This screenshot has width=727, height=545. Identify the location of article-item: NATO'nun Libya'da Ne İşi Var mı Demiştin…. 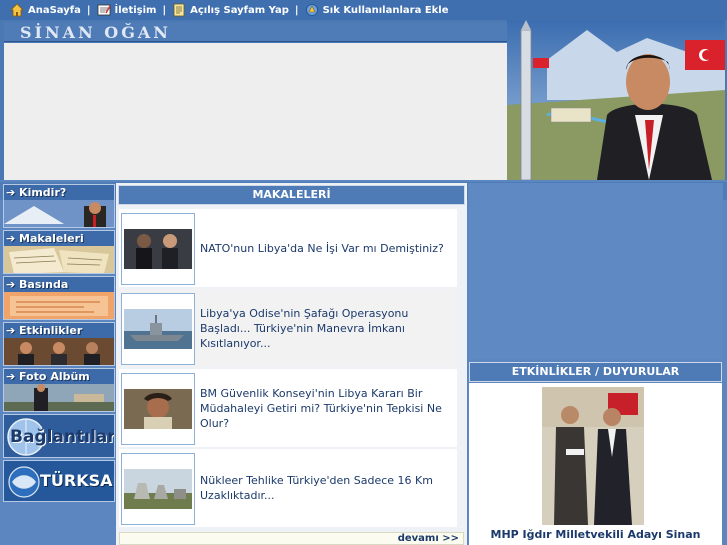
(288, 248).